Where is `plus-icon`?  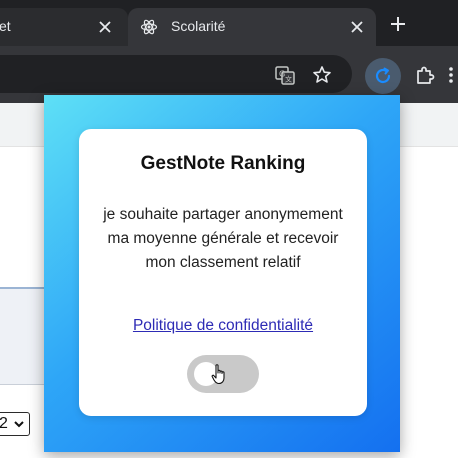 plus-icon is located at coordinates (398, 24).